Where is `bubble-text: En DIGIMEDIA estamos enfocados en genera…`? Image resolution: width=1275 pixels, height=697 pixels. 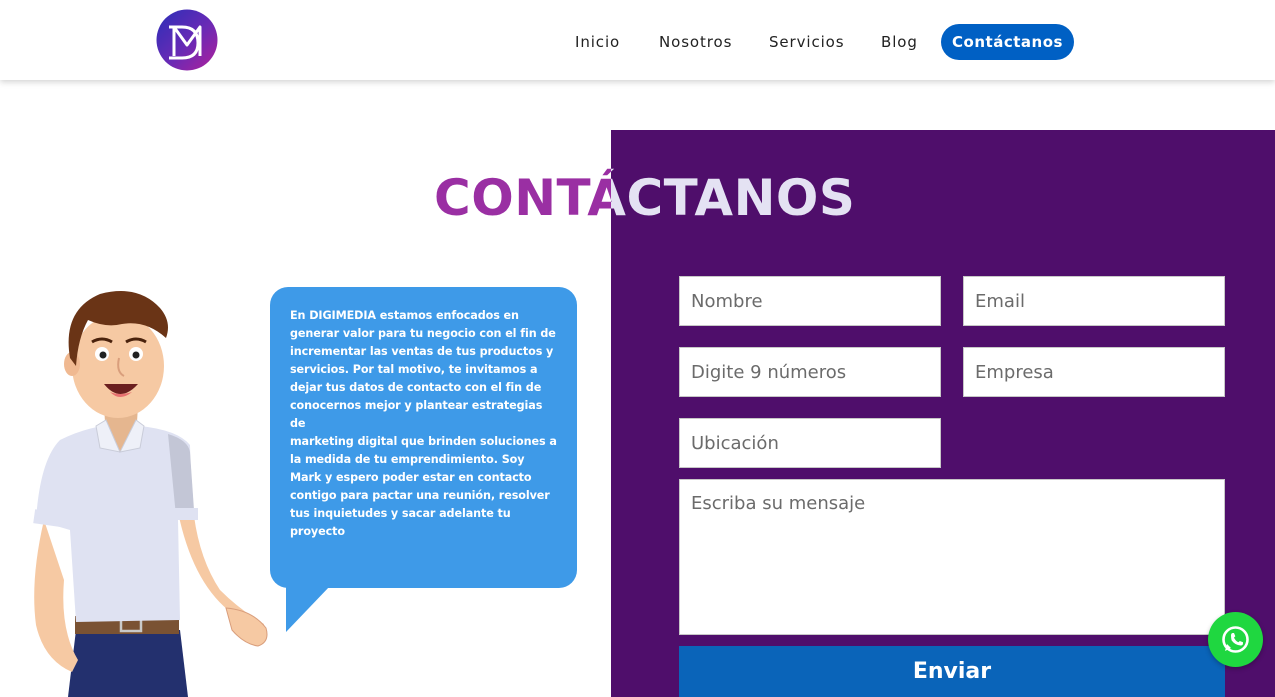
bubble-text: En DIGIMEDIA estamos enfocados en genera… is located at coordinates (423, 423).